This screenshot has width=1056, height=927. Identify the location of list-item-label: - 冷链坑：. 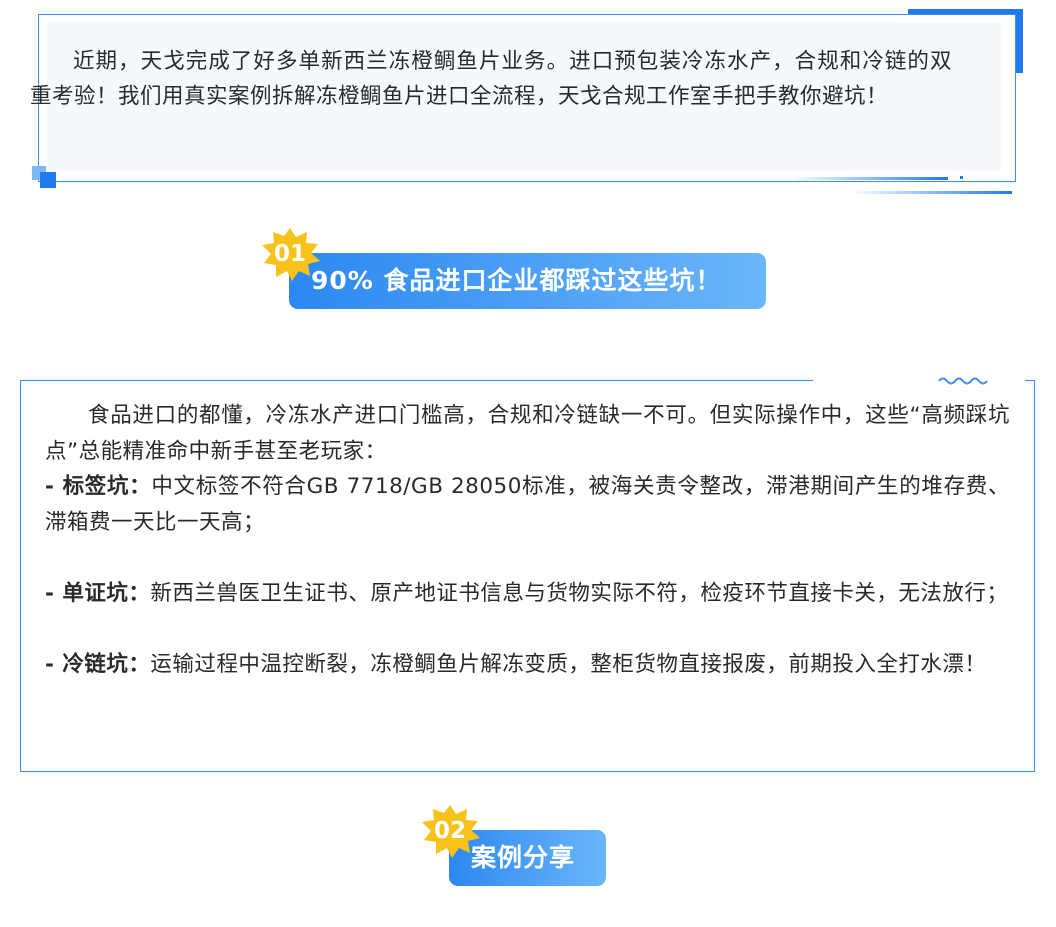
(98, 664).